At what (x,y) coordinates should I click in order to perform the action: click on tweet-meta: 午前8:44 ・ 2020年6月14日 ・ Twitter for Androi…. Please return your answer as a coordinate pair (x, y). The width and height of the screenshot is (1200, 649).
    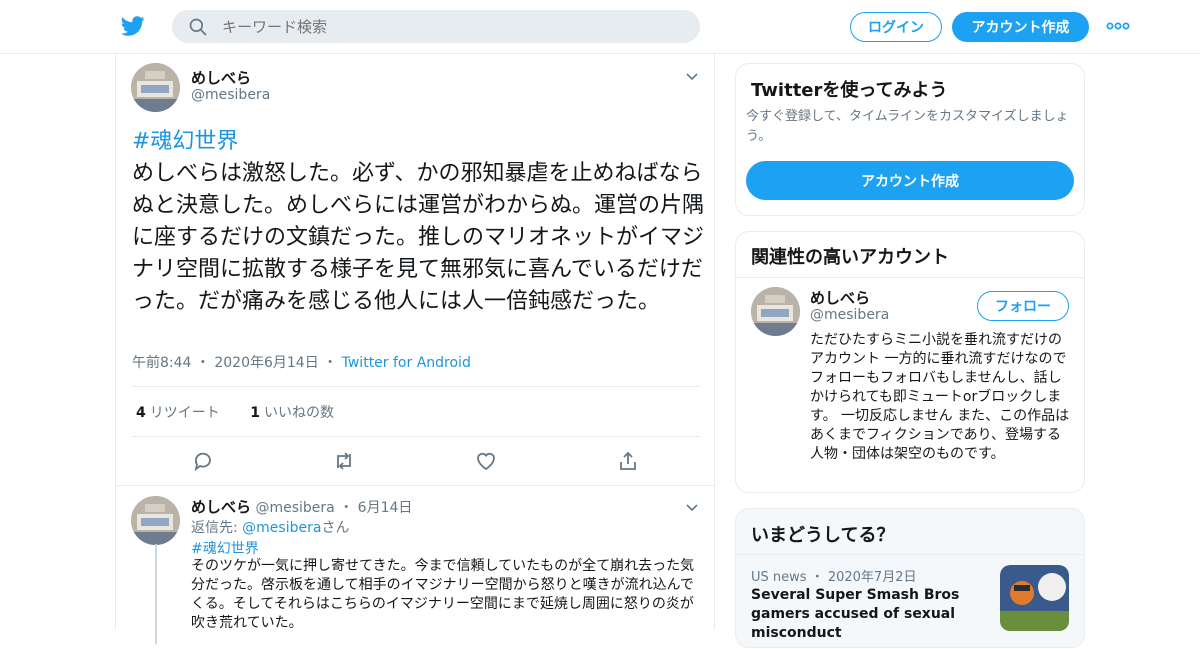
    Looking at the image, I should click on (301, 362).